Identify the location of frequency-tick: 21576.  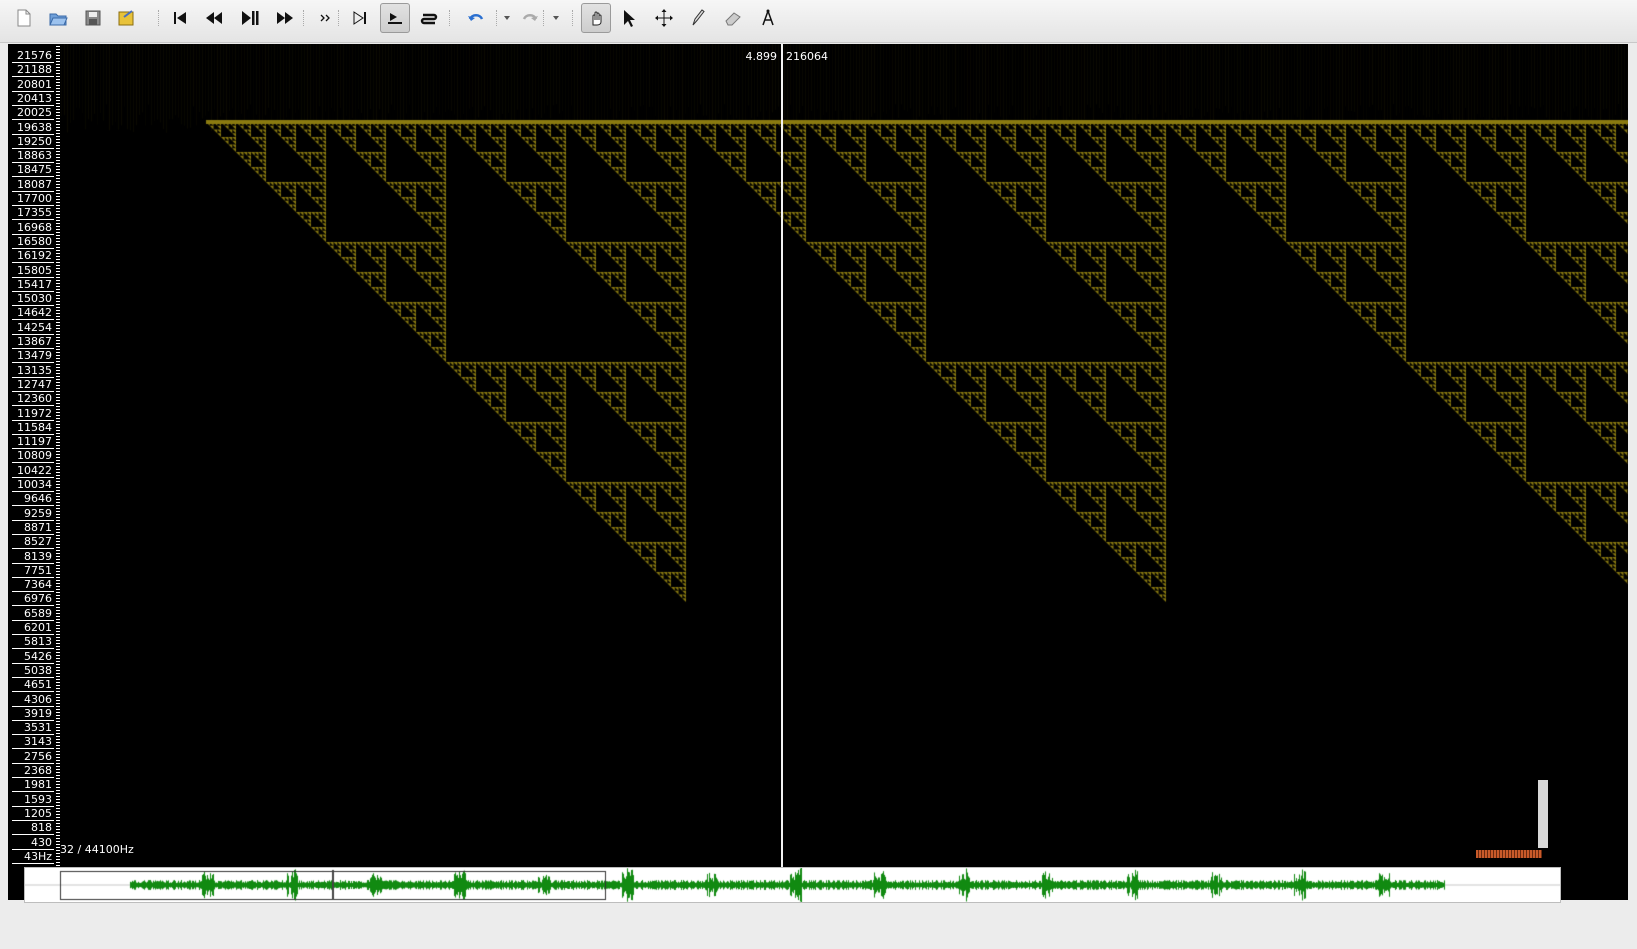
(33, 56).